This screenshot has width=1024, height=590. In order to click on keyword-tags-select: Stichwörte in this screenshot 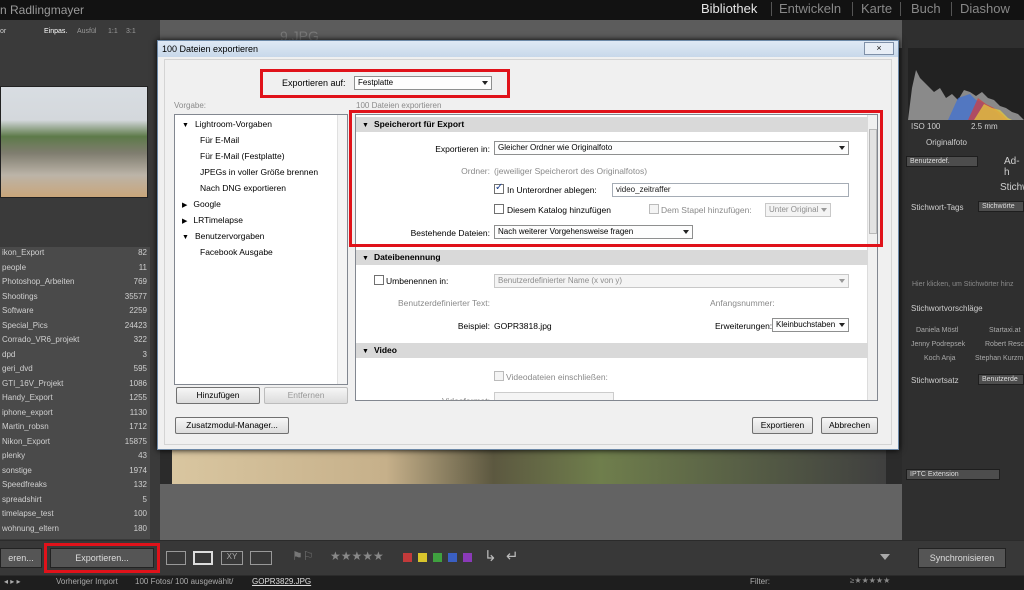, I will do `click(1001, 206)`.